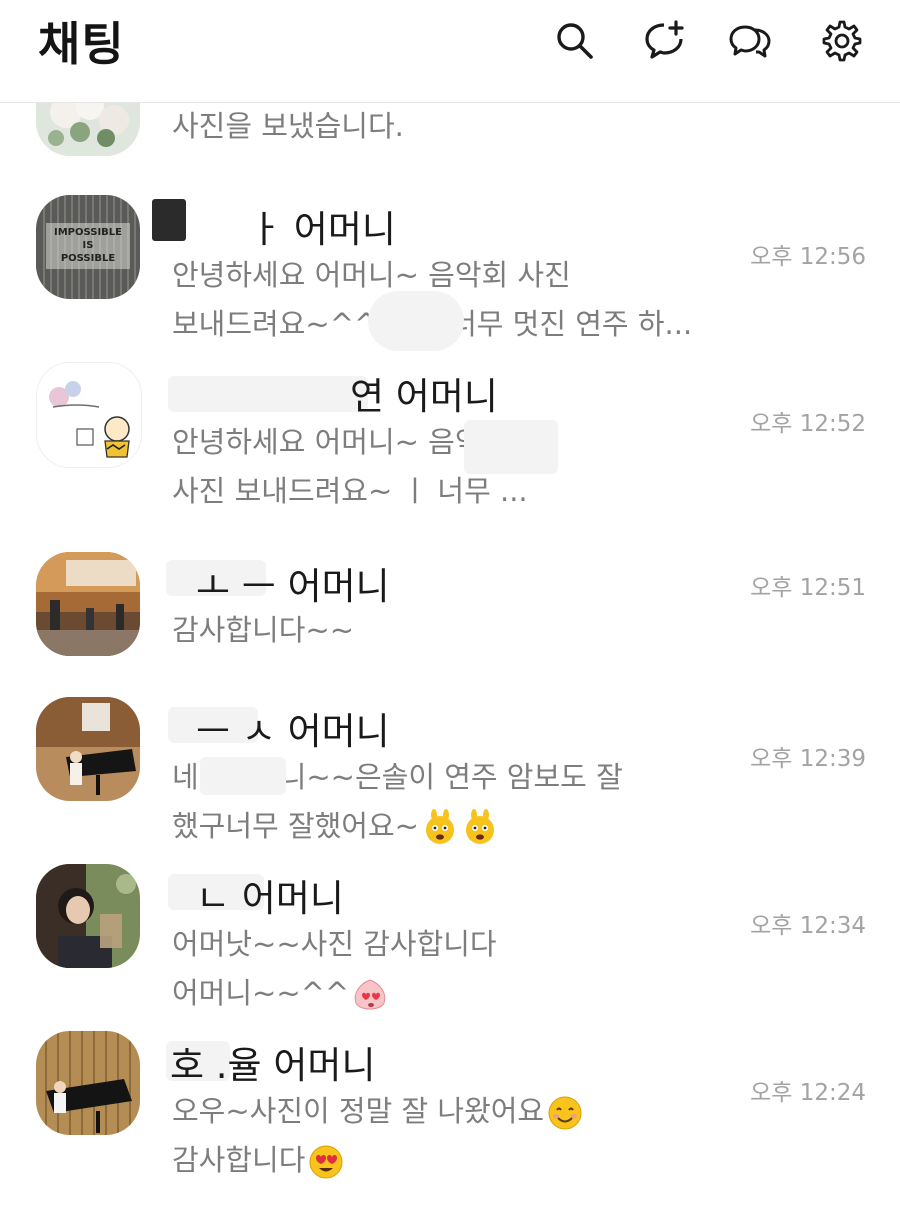  Describe the element at coordinates (293, 586) in the screenshot. I see `chat-name: ㅗ ㅡ 어머니` at that location.